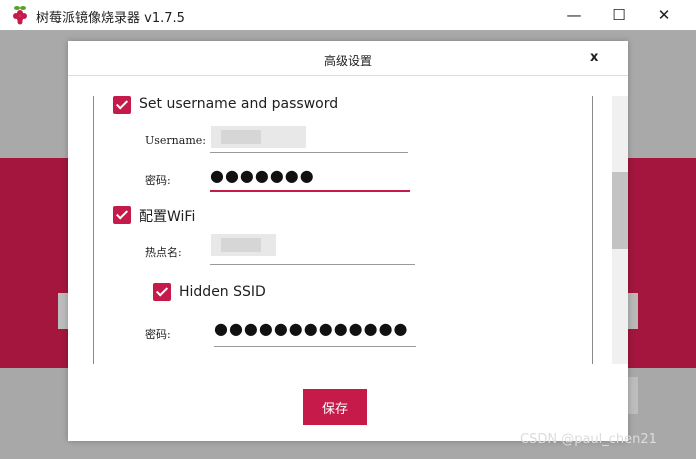 The width and height of the screenshot is (696, 459). I want to click on maximize-icon: ☐, so click(619, 15).